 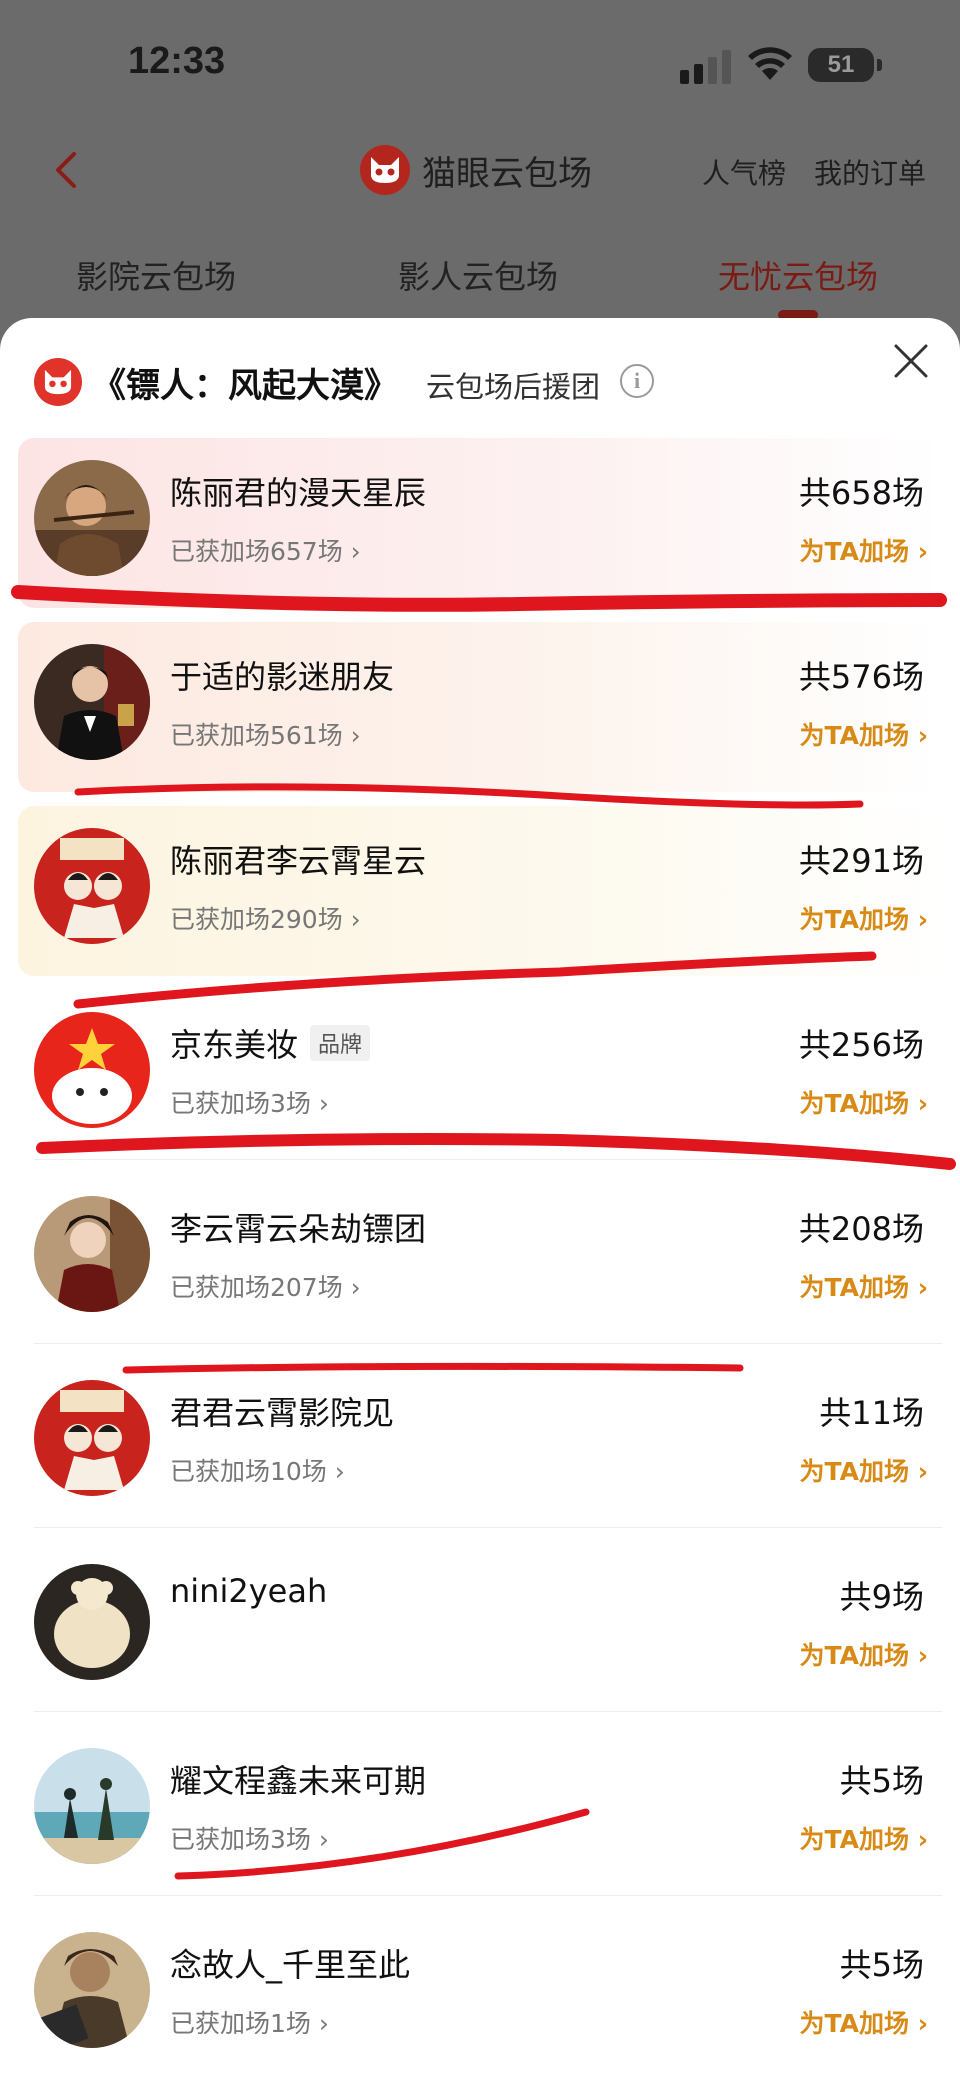 I want to click on tab-celebrity: 影人云包场, so click(x=478, y=275).